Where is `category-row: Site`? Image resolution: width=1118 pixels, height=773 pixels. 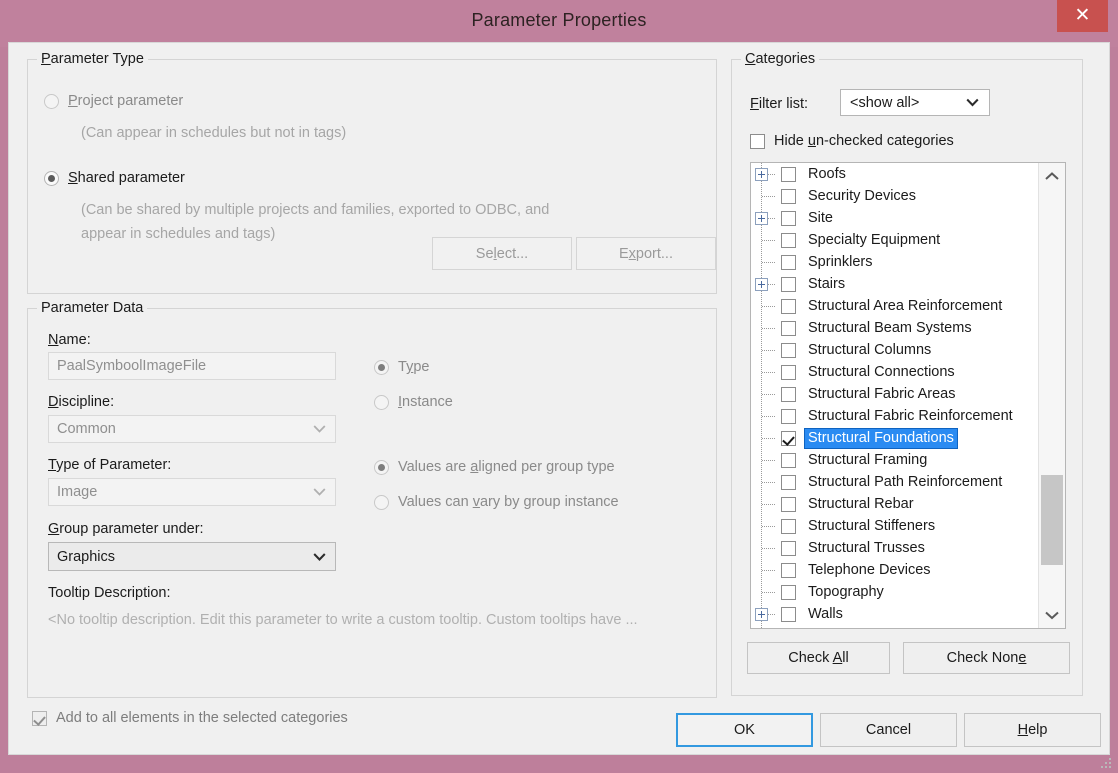
category-row: Site is located at coordinates (894, 218).